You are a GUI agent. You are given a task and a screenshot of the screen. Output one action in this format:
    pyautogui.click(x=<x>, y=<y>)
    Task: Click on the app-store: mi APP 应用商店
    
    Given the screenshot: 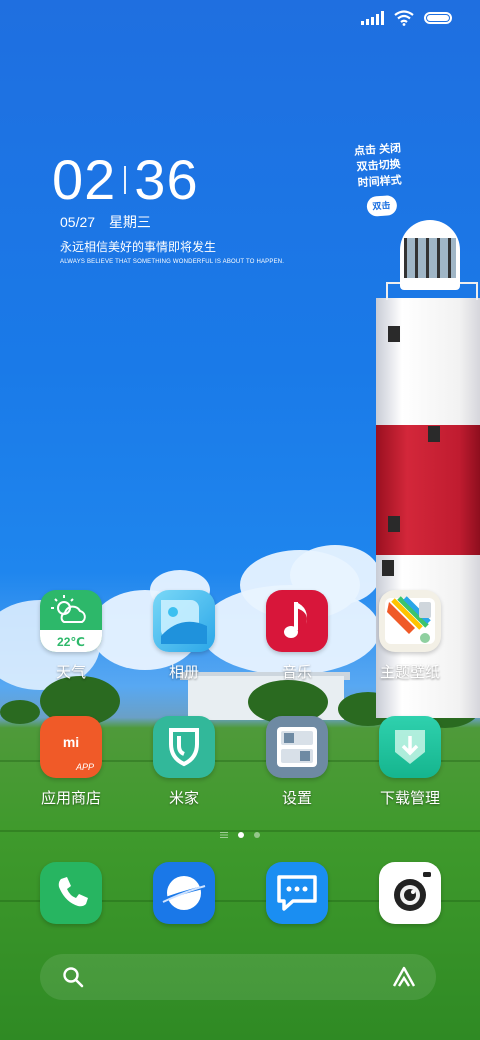 What is the action you would take?
    pyautogui.click(x=71, y=762)
    